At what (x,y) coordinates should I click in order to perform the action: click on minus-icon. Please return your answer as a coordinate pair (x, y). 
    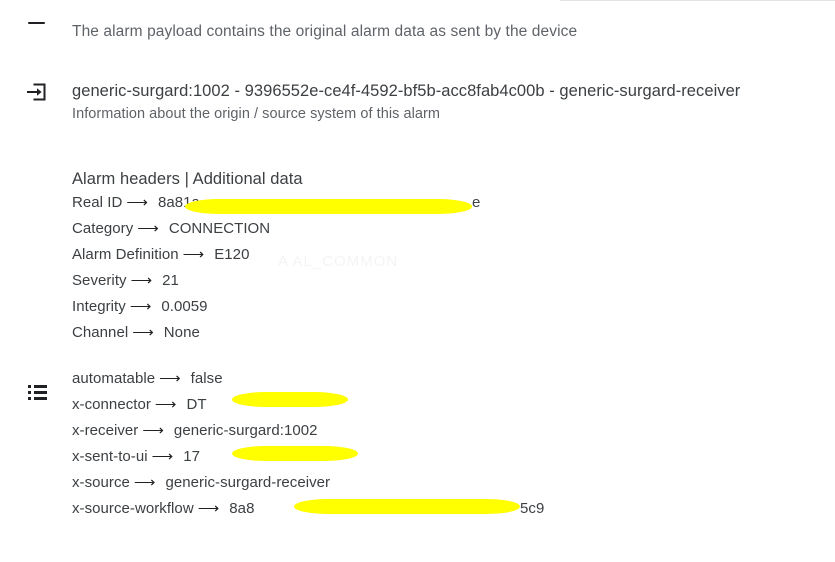
    Looking at the image, I should click on (36, 23).